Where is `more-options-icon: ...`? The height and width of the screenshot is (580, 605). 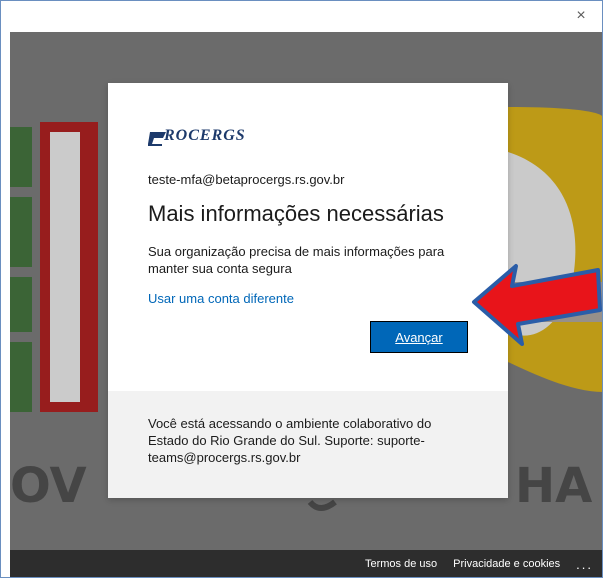
more-options-icon: ... is located at coordinates (584, 564).